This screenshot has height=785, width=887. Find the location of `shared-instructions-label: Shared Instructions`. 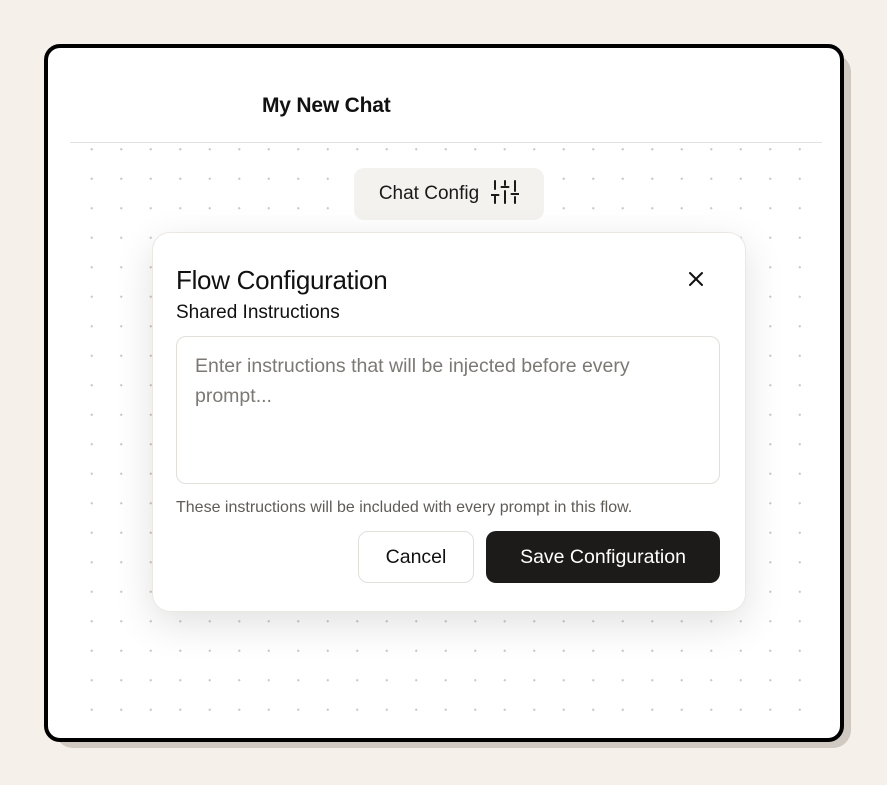

shared-instructions-label: Shared Instructions is located at coordinates (258, 312).